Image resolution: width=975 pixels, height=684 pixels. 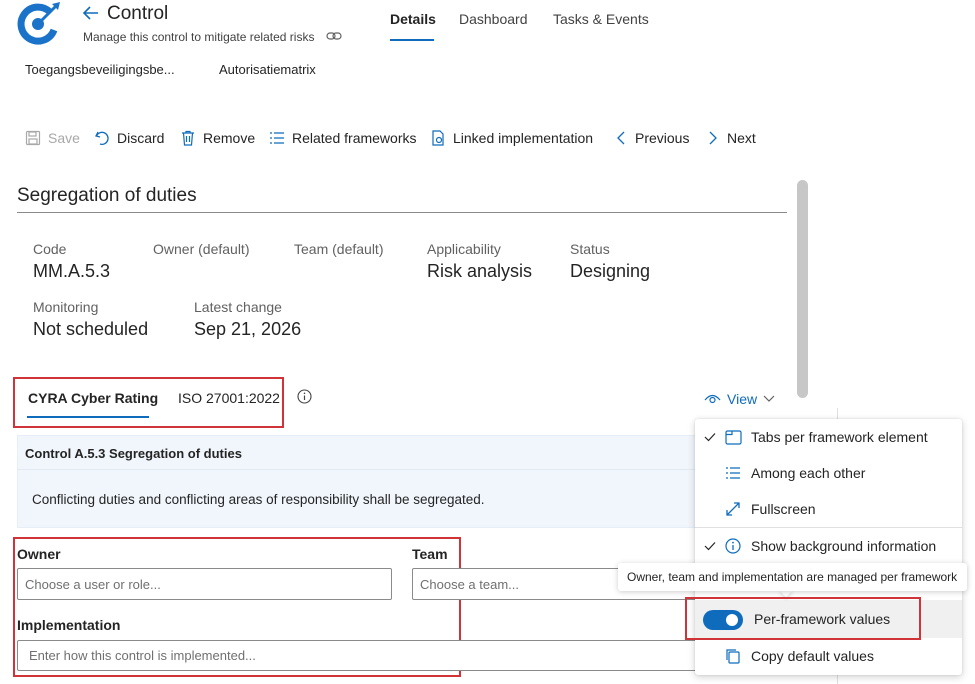 What do you see at coordinates (339, 249) in the screenshot?
I see `team-default-label: Team (default)` at bounding box center [339, 249].